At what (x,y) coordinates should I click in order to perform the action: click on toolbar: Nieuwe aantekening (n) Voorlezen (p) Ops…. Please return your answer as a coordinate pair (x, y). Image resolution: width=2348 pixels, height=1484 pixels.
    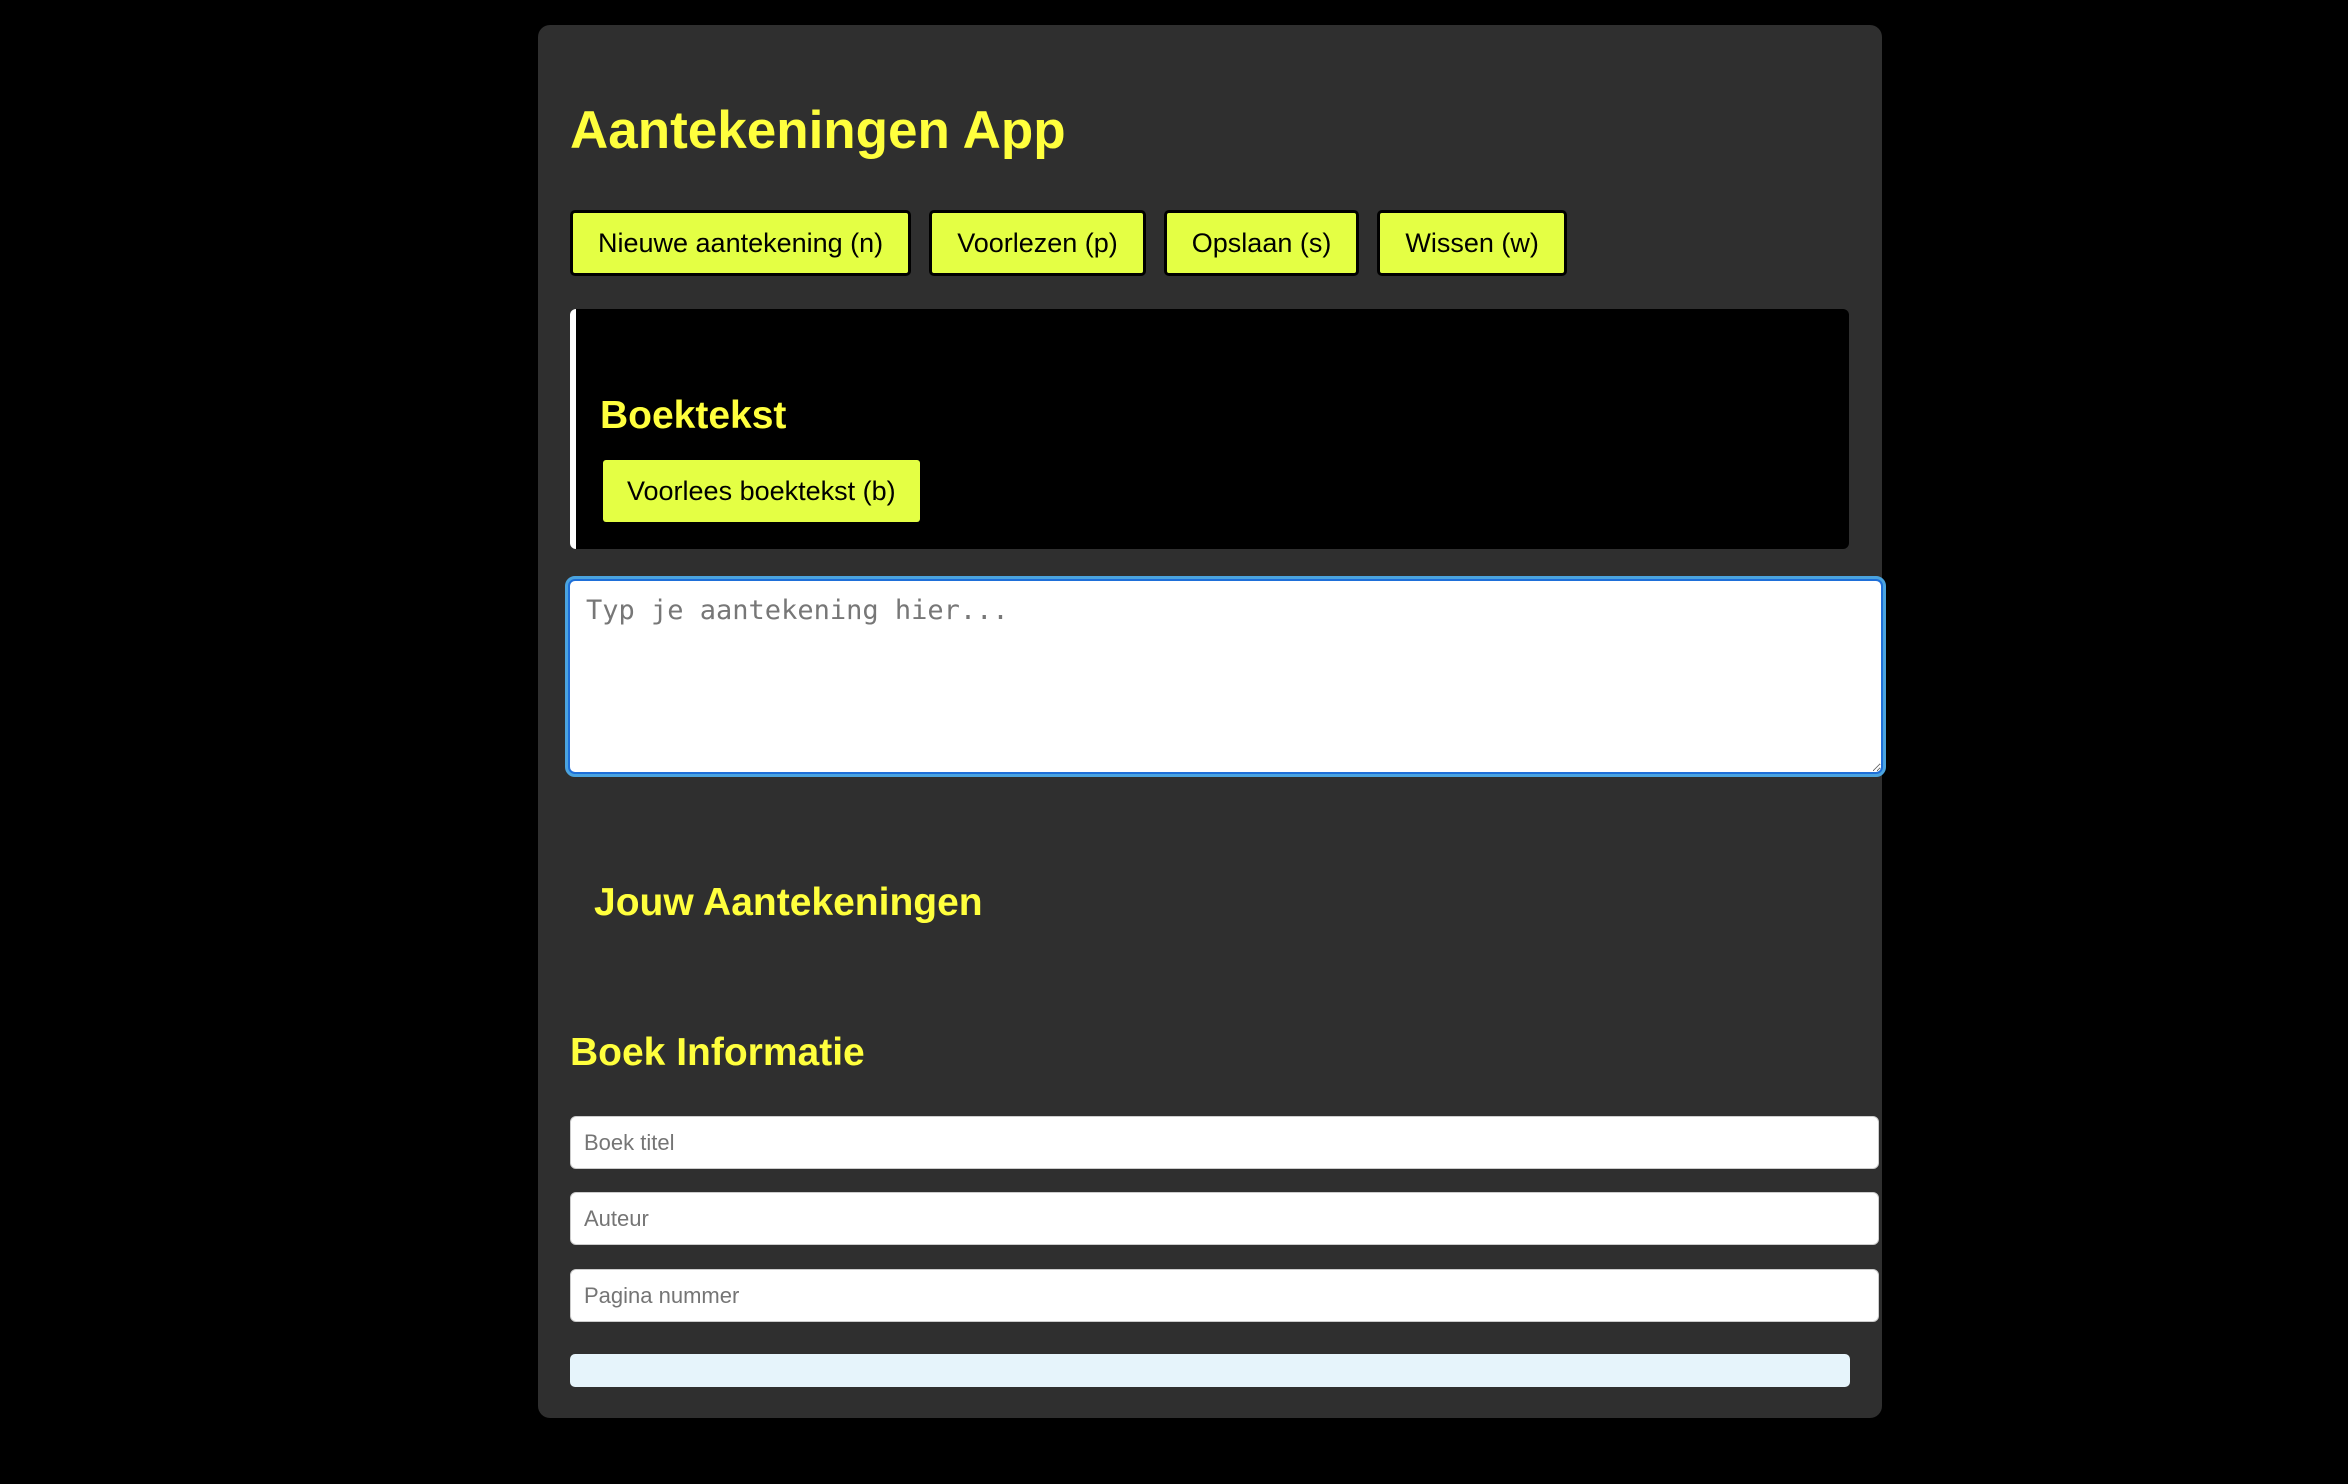
    Looking at the image, I should click on (1068, 243).